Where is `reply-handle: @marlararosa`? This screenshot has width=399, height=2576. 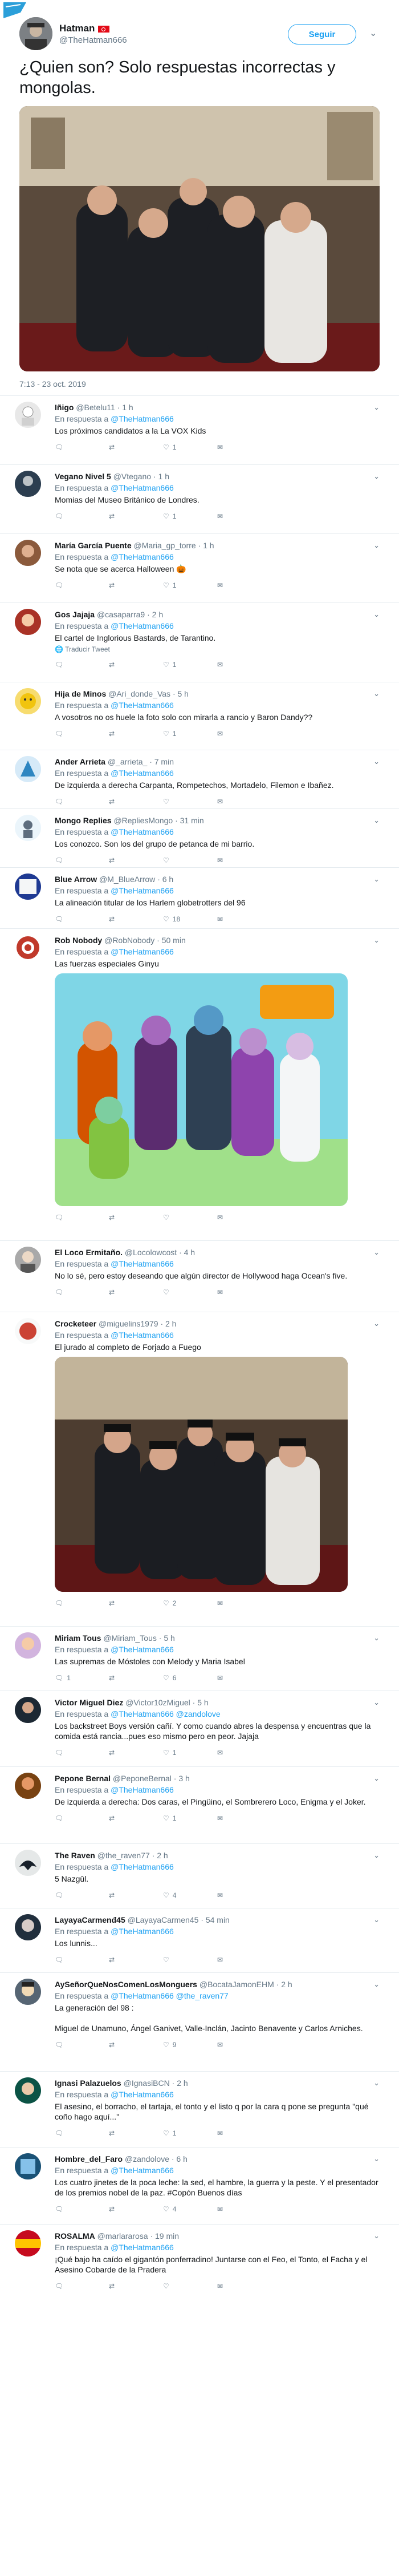
reply-handle: @marlararosa is located at coordinates (122, 2236).